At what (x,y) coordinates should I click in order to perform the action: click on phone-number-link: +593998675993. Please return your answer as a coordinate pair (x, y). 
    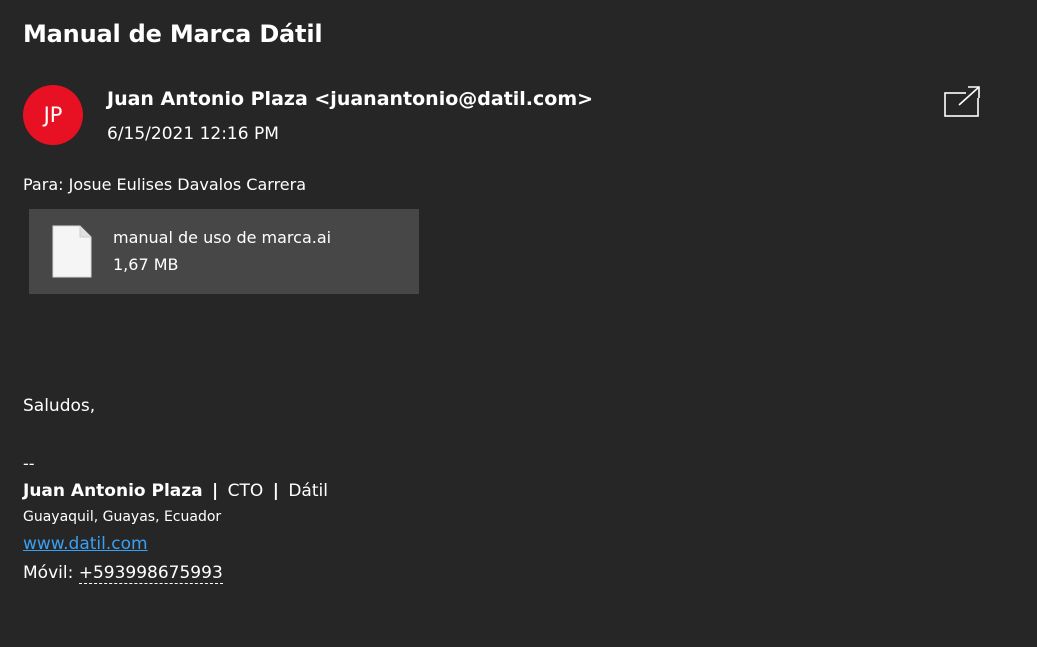
    Looking at the image, I should click on (150, 573).